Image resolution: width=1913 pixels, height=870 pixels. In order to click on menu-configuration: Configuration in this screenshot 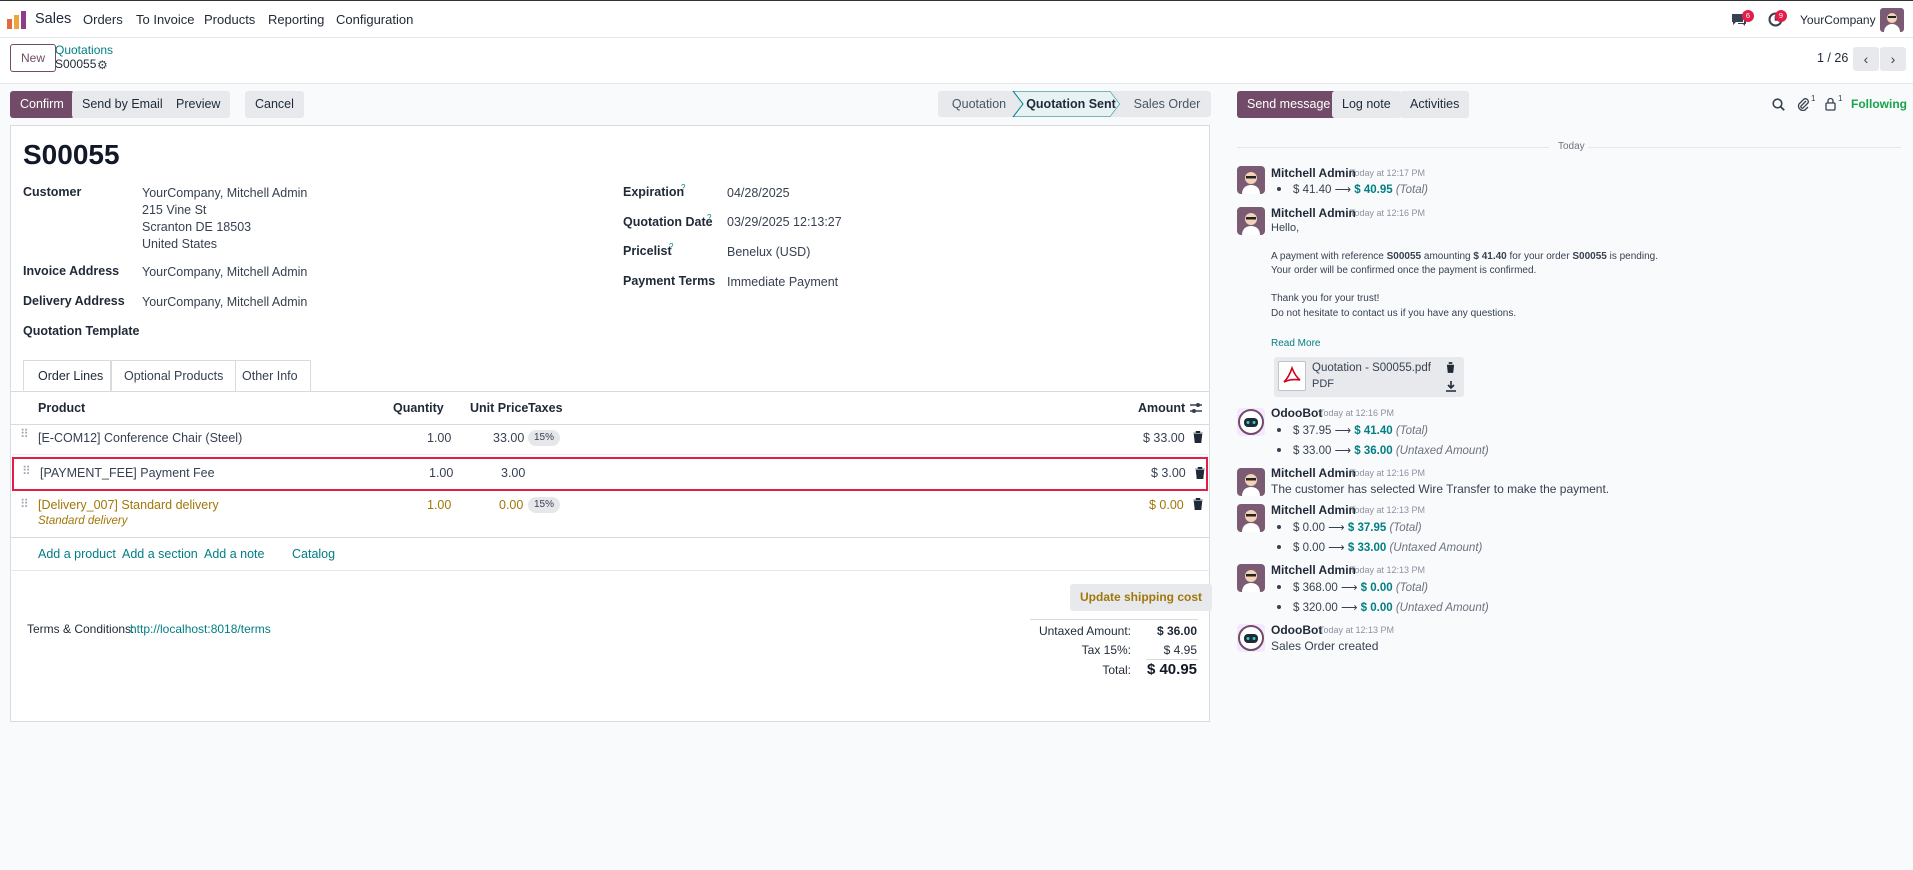, I will do `click(374, 19)`.